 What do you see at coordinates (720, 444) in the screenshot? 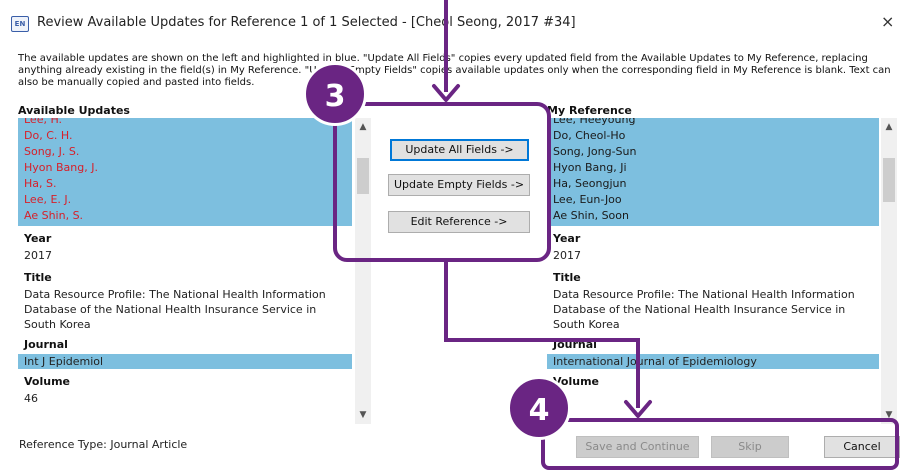
I see `step4-highlight-box` at bounding box center [720, 444].